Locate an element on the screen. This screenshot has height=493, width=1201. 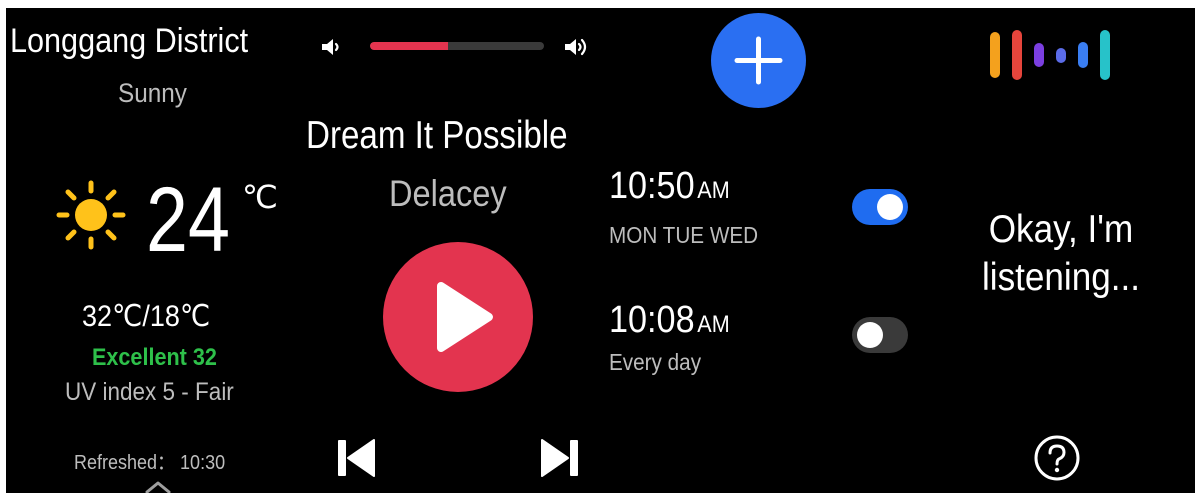
refreshed-time: Refreshed： 10:30 is located at coordinates (150, 463).